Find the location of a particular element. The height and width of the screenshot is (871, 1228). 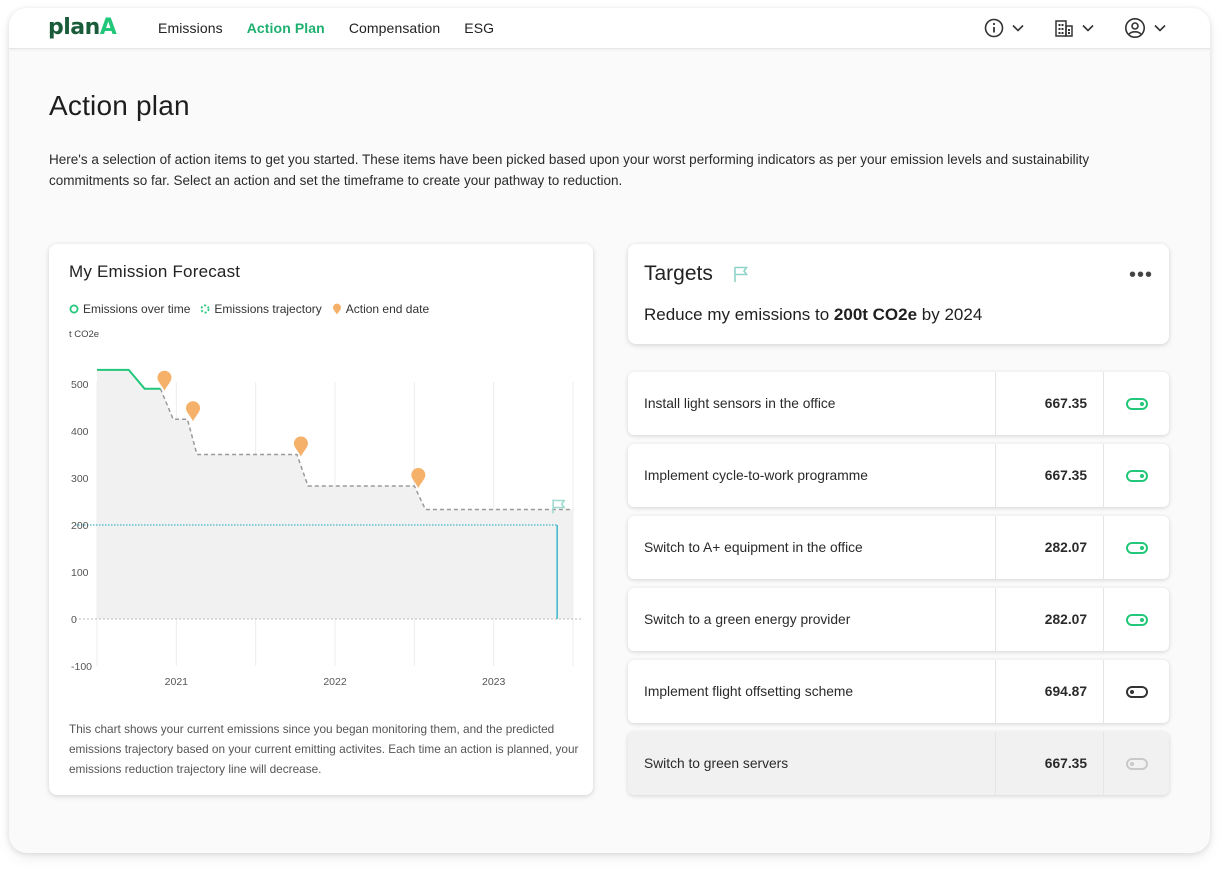

y-tick-label: 300 is located at coordinates (80, 479).